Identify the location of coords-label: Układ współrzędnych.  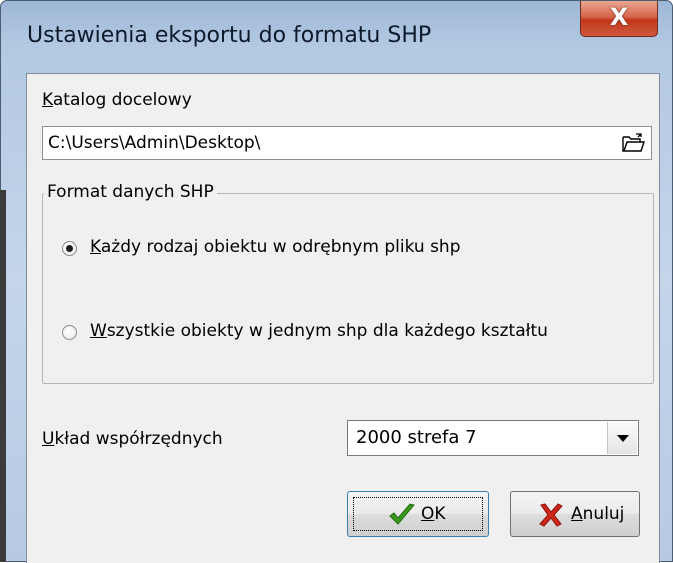
(132, 439).